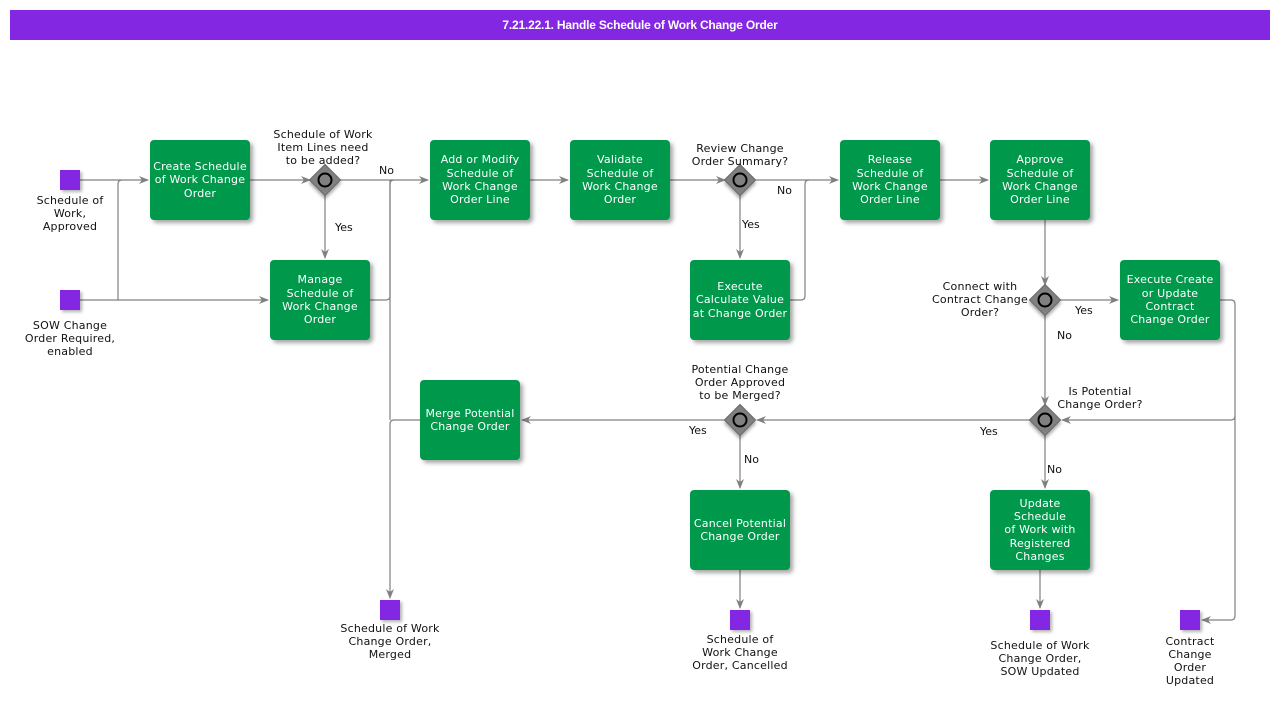  I want to click on task-create-sow-change-order: Create Schedule of Work Change Order, so click(200, 180).